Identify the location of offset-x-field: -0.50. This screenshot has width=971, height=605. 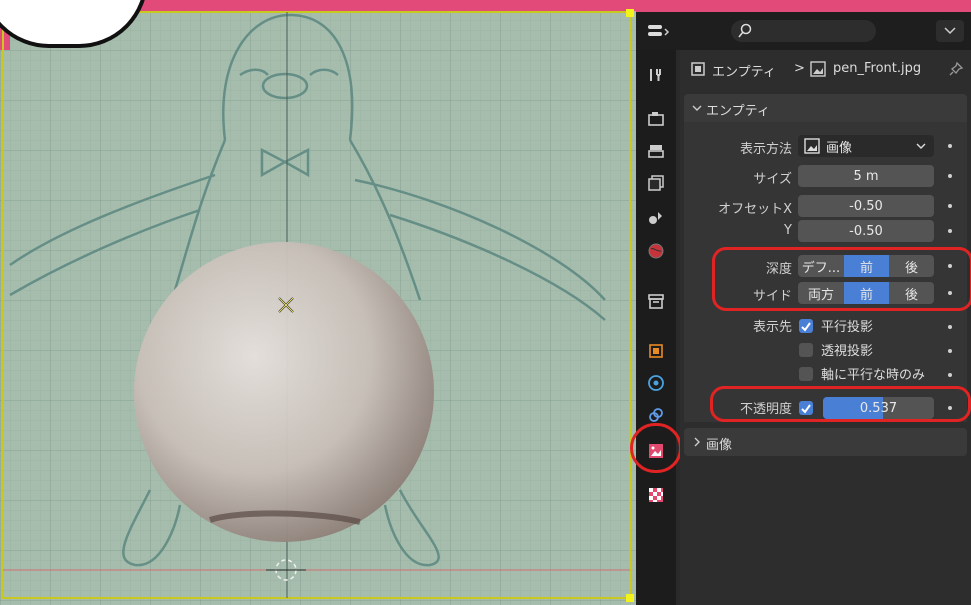
(866, 206).